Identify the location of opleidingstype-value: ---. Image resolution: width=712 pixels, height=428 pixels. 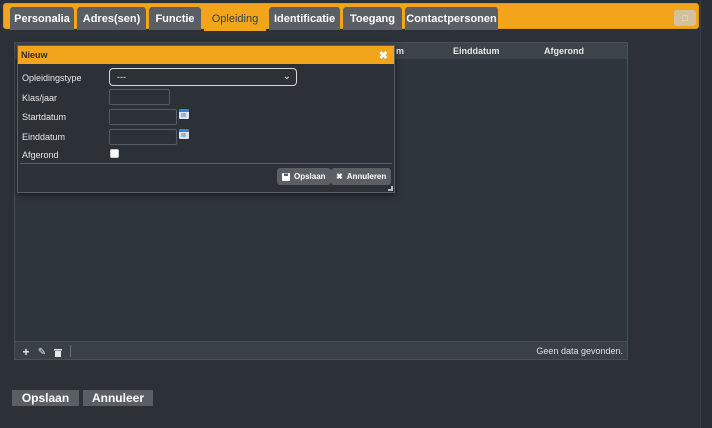
(121, 77).